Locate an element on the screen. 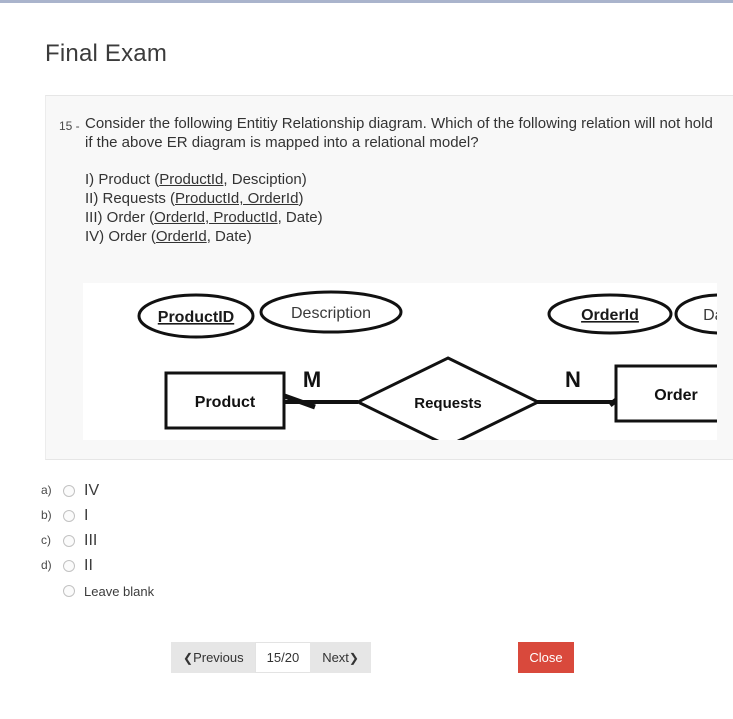 The width and height of the screenshot is (733, 719). attribute-label: Description is located at coordinates (331, 313).